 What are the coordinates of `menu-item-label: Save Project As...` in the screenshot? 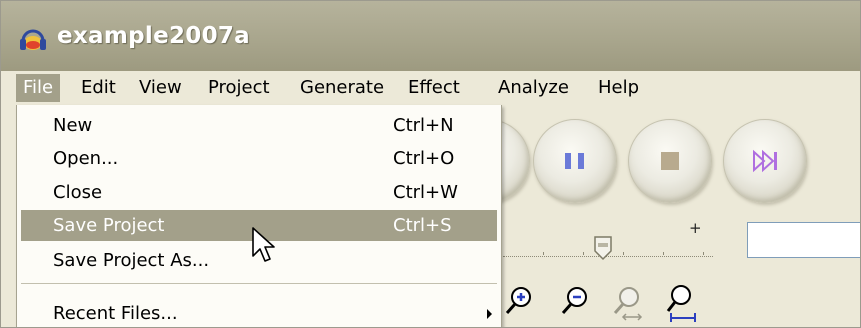 It's located at (131, 260).